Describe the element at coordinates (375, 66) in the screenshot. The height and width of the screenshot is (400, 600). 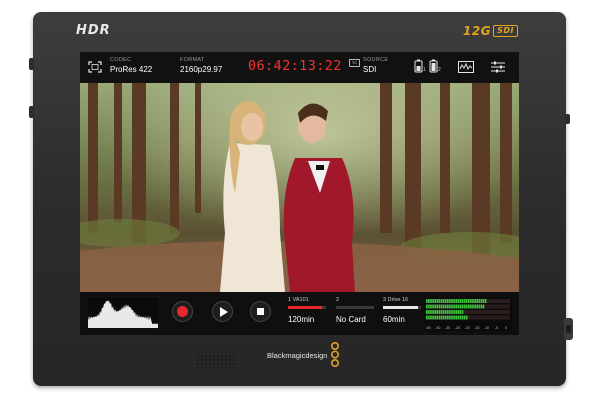
I see `source-display: SOURCE SDI` at that location.